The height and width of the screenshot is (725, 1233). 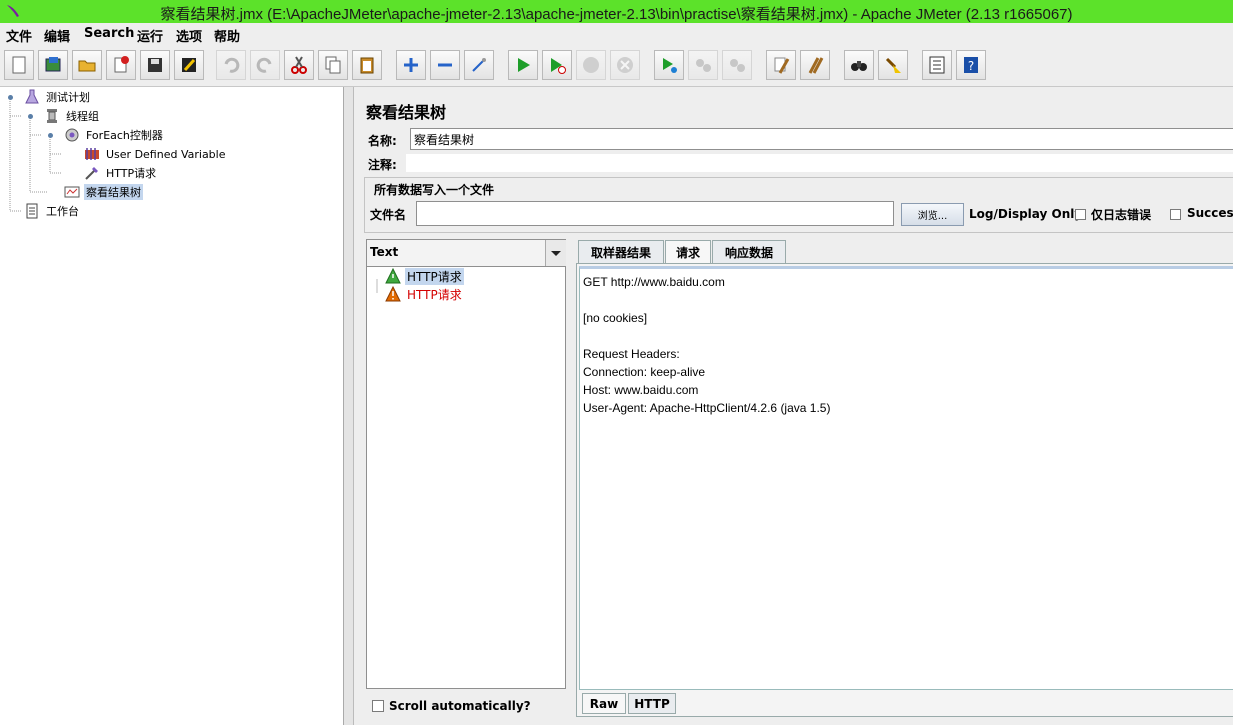 What do you see at coordinates (32, 96) in the screenshot?
I see `flask-icon` at bounding box center [32, 96].